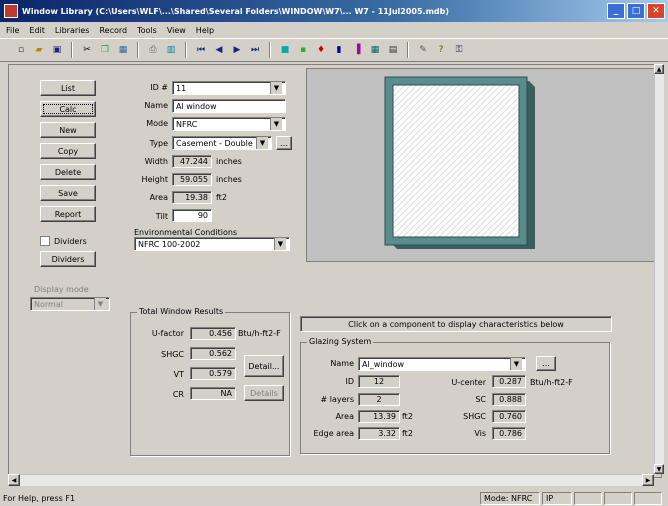 The image size is (668, 506). Describe the element at coordinates (510, 498) in the screenshot. I see `status-mode: Mode: NFRC` at that location.